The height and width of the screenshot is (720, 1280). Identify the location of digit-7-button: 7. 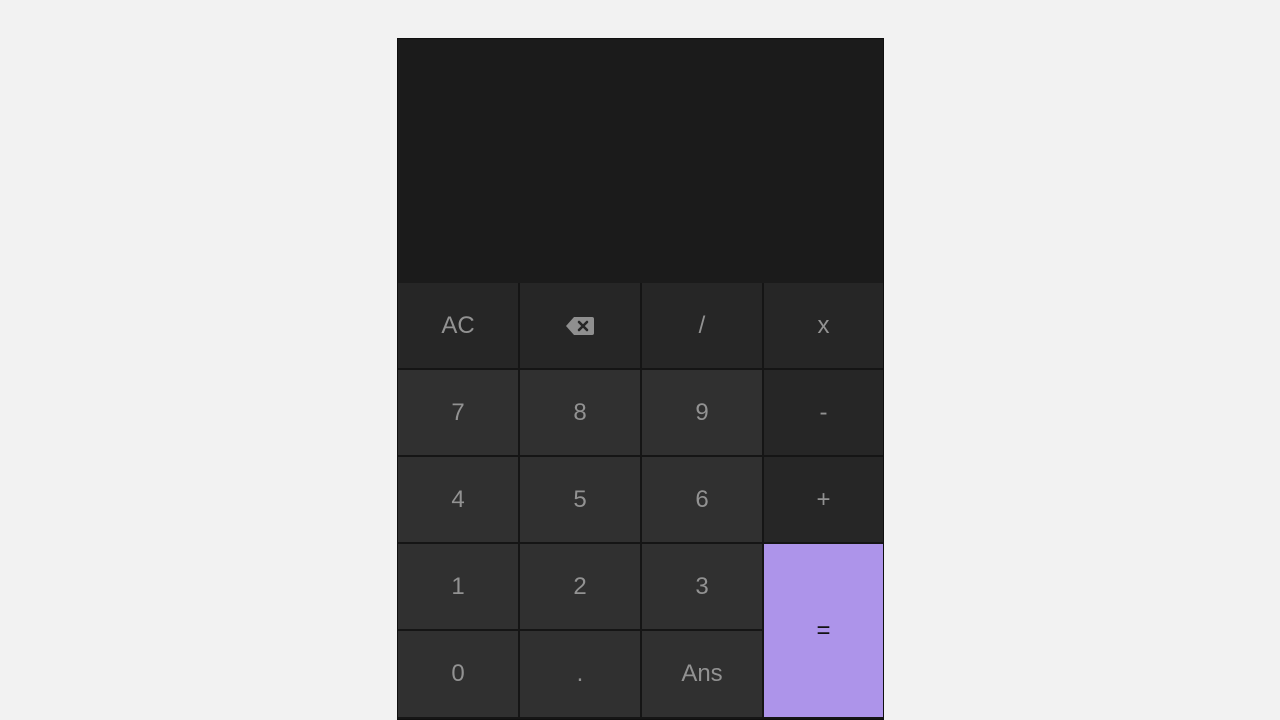
(458, 412).